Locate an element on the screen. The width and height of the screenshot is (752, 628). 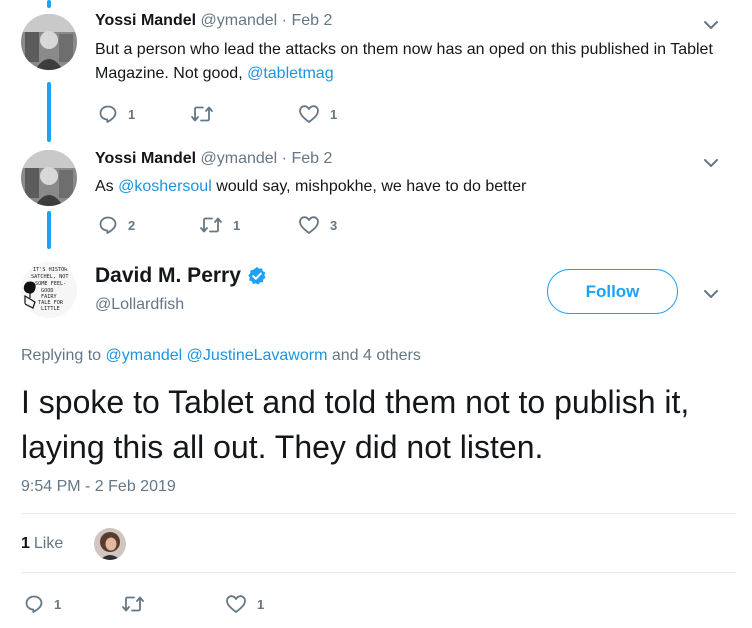
like-button: 3 is located at coordinates (317, 225).